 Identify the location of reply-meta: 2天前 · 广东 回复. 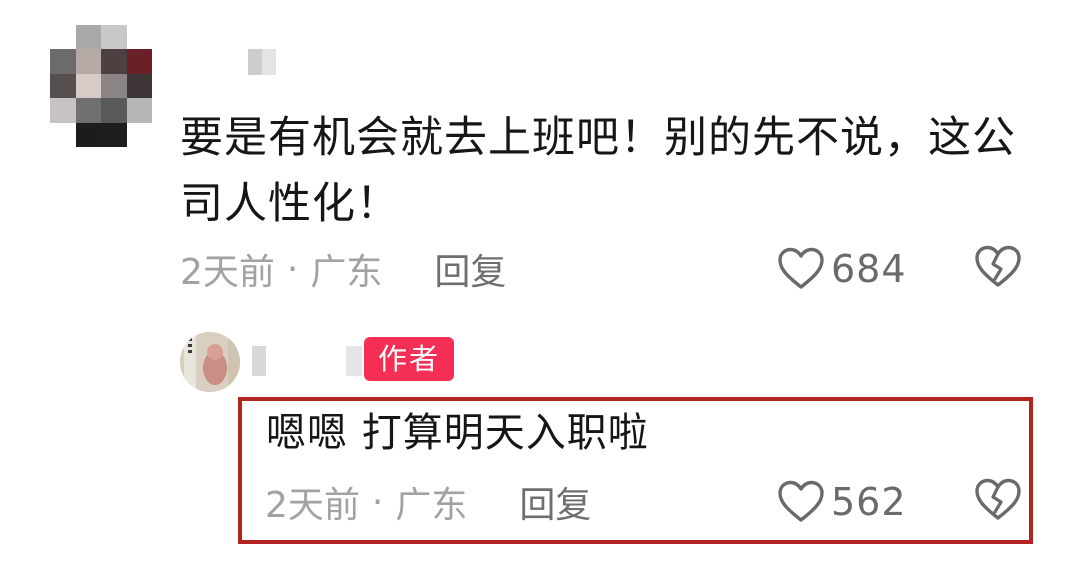
(428, 502).